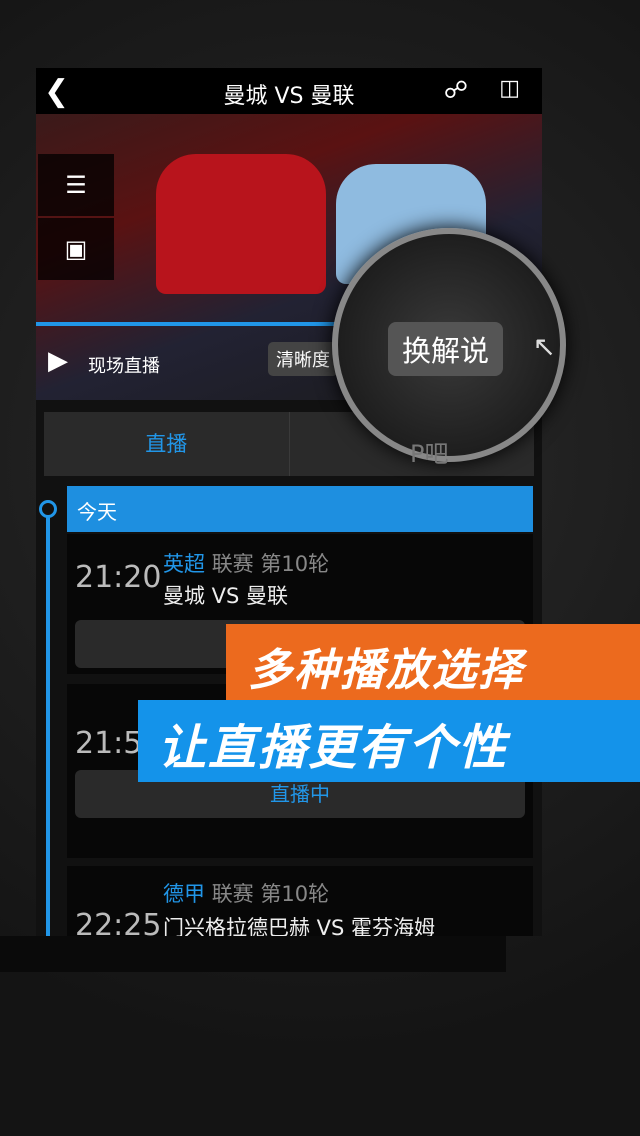 Image resolution: width=640 pixels, height=1136 pixels. Describe the element at coordinates (48, 509) in the screenshot. I see `timeline-dot` at that location.